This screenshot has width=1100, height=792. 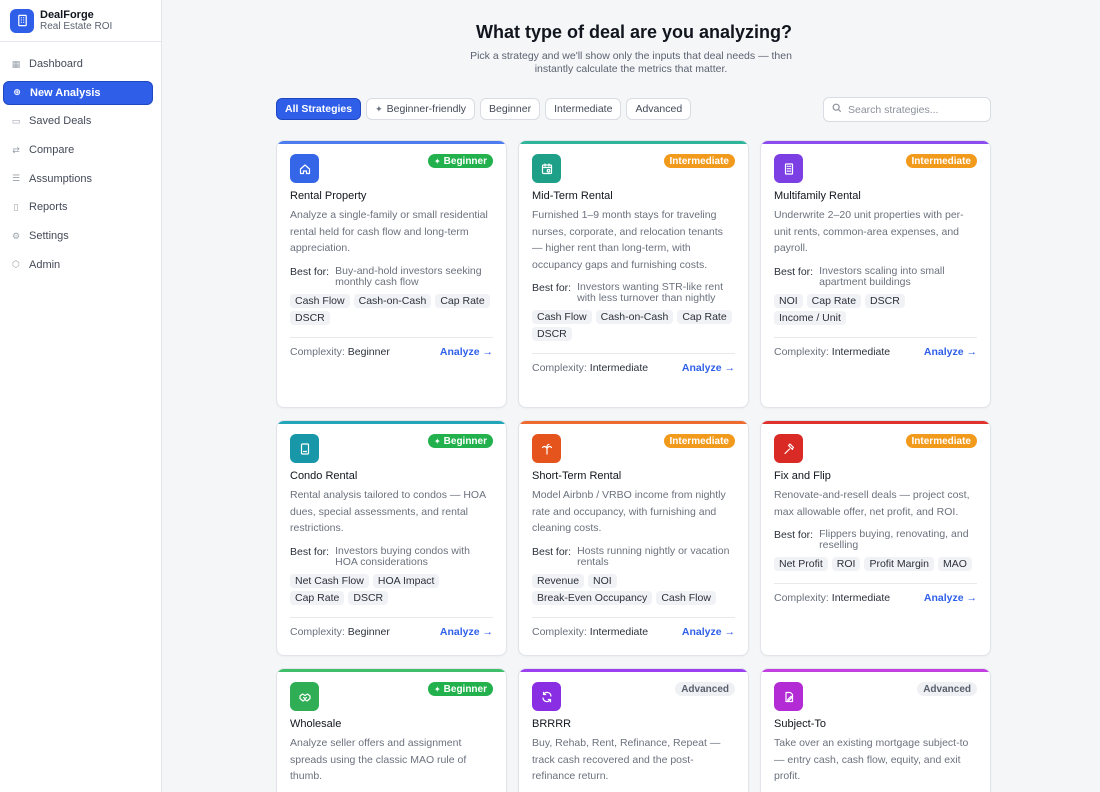 What do you see at coordinates (817, 196) in the screenshot?
I see `card-title: Multifamily Rental` at bounding box center [817, 196].